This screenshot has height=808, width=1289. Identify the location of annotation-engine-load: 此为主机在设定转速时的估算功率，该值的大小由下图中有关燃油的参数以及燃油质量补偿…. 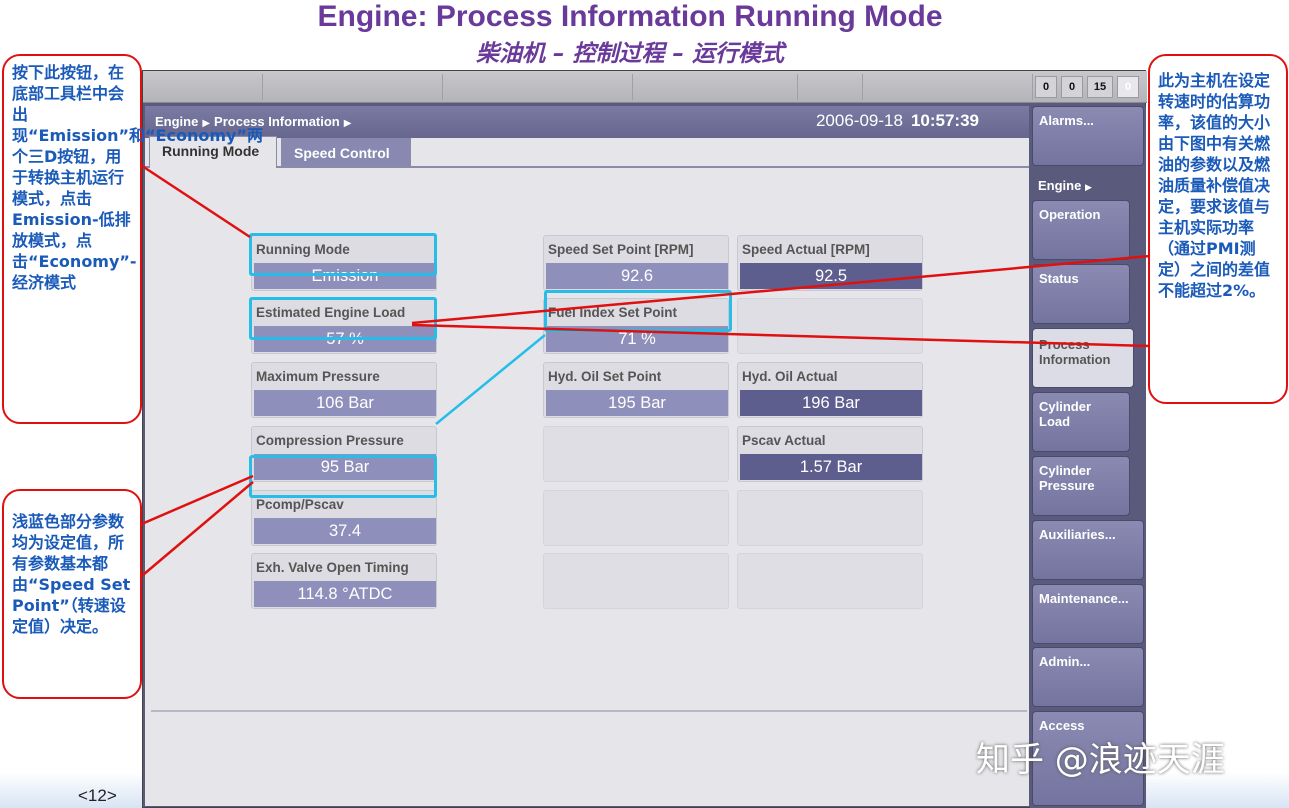
(1218, 229).